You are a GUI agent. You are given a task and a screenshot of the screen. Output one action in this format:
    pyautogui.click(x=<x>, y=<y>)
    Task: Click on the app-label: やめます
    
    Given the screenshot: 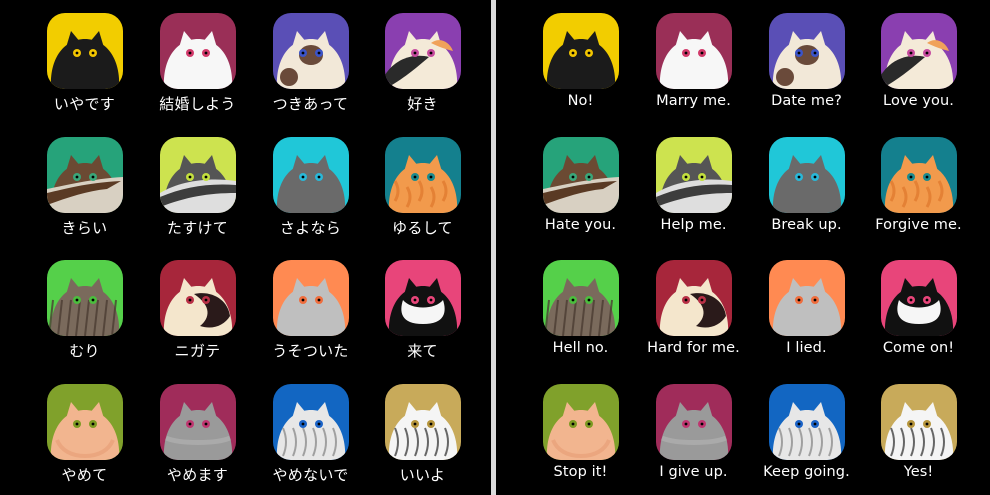 What is the action you would take?
    pyautogui.click(x=197, y=475)
    